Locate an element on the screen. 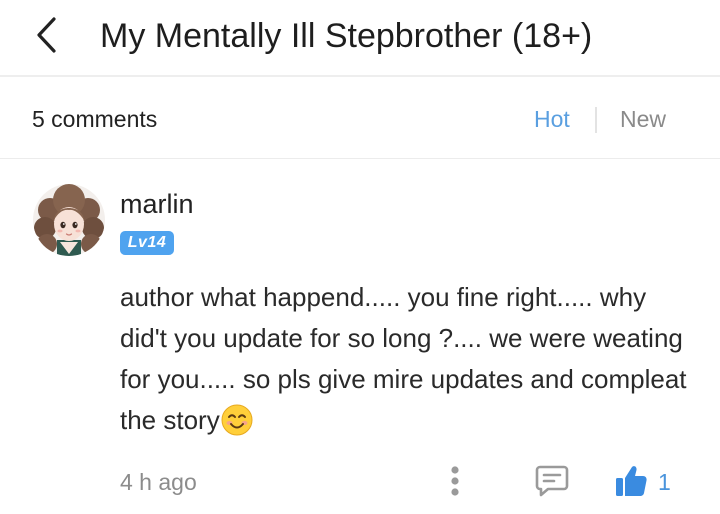 The height and width of the screenshot is (514, 720). reply-button is located at coordinates (552, 481).